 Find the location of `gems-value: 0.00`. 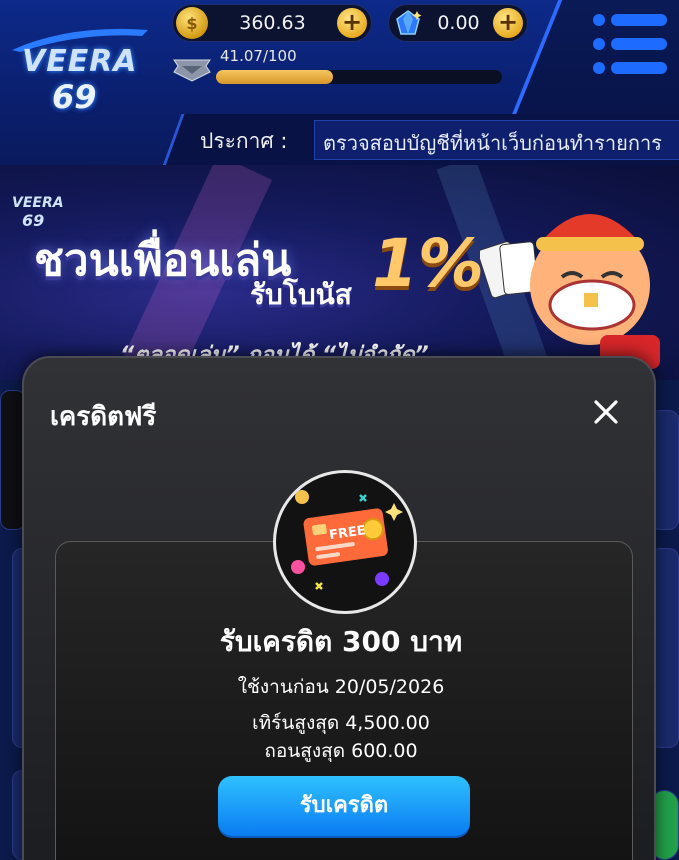

gems-value: 0.00 is located at coordinates (458, 23).